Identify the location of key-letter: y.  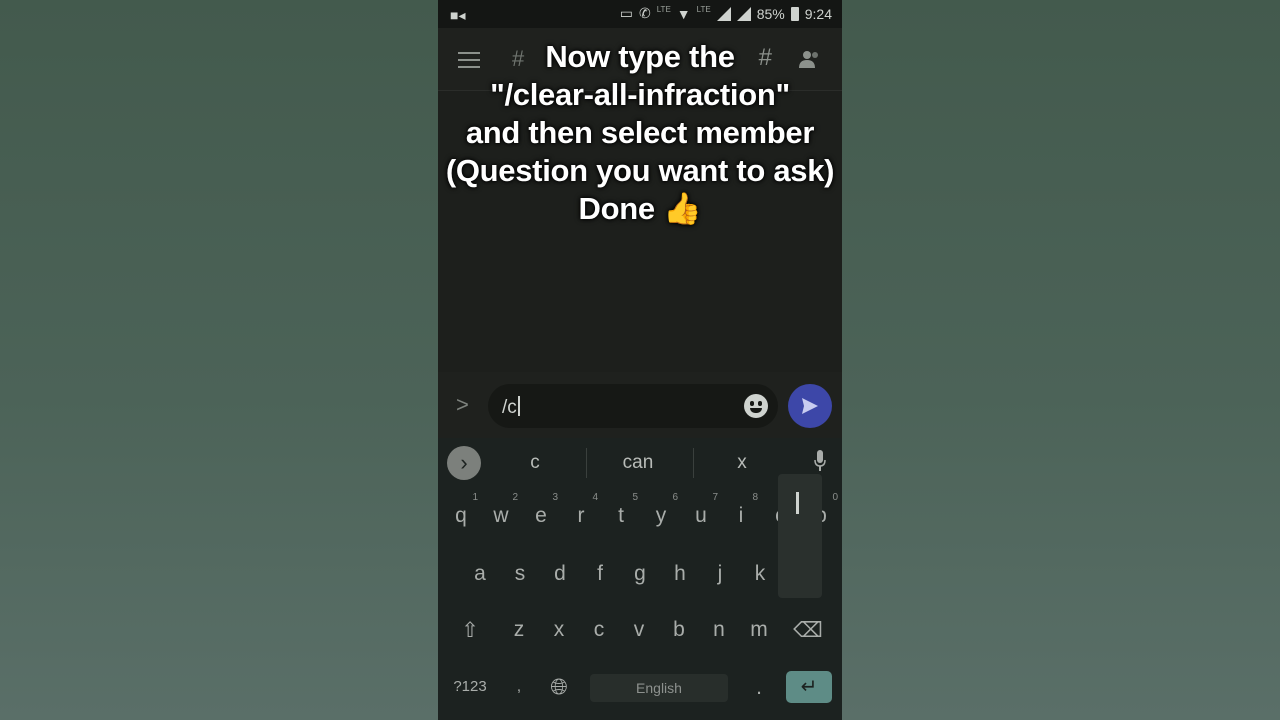
(661, 515).